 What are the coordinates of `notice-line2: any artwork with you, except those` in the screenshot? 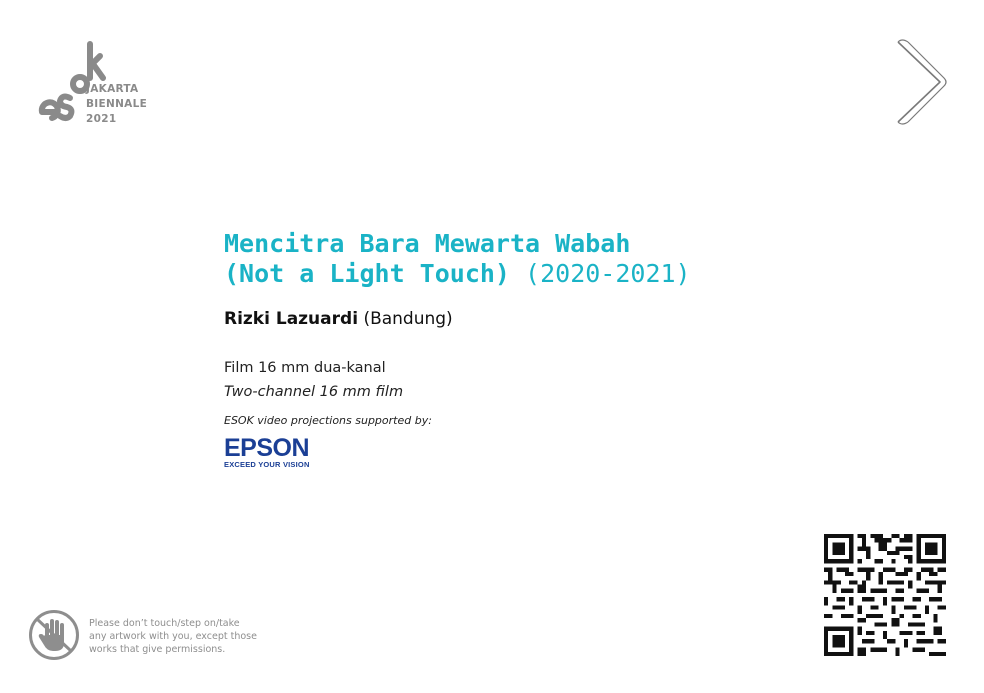 It's located at (173, 636).